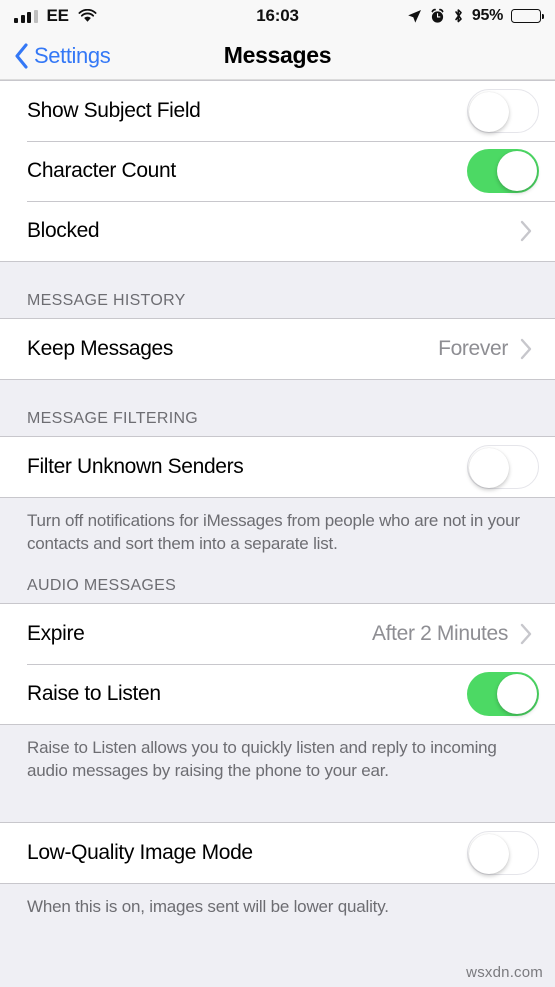  What do you see at coordinates (414, 16) in the screenshot?
I see `location-arrow-icon` at bounding box center [414, 16].